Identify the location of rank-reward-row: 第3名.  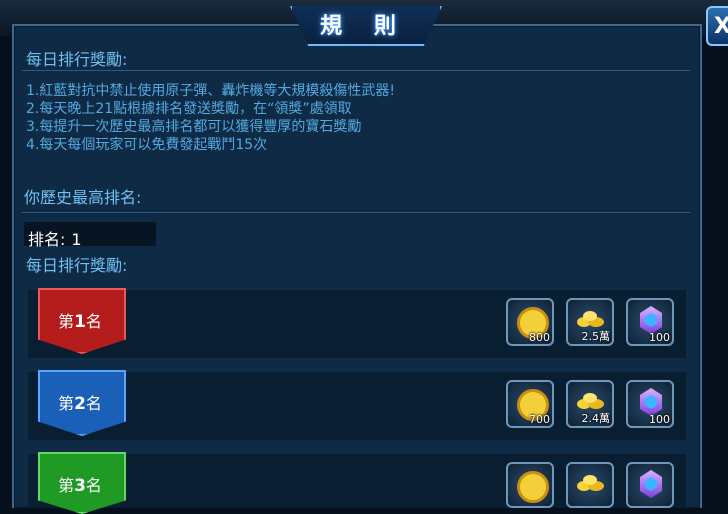
(357, 483).